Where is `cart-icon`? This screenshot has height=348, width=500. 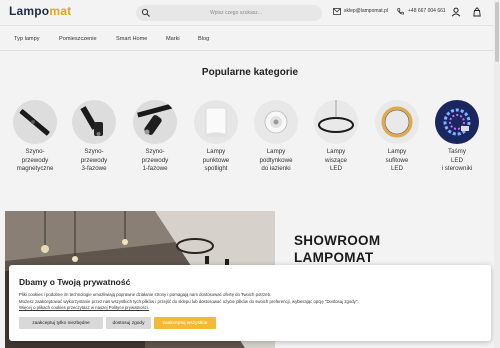
cart-icon is located at coordinates (477, 12).